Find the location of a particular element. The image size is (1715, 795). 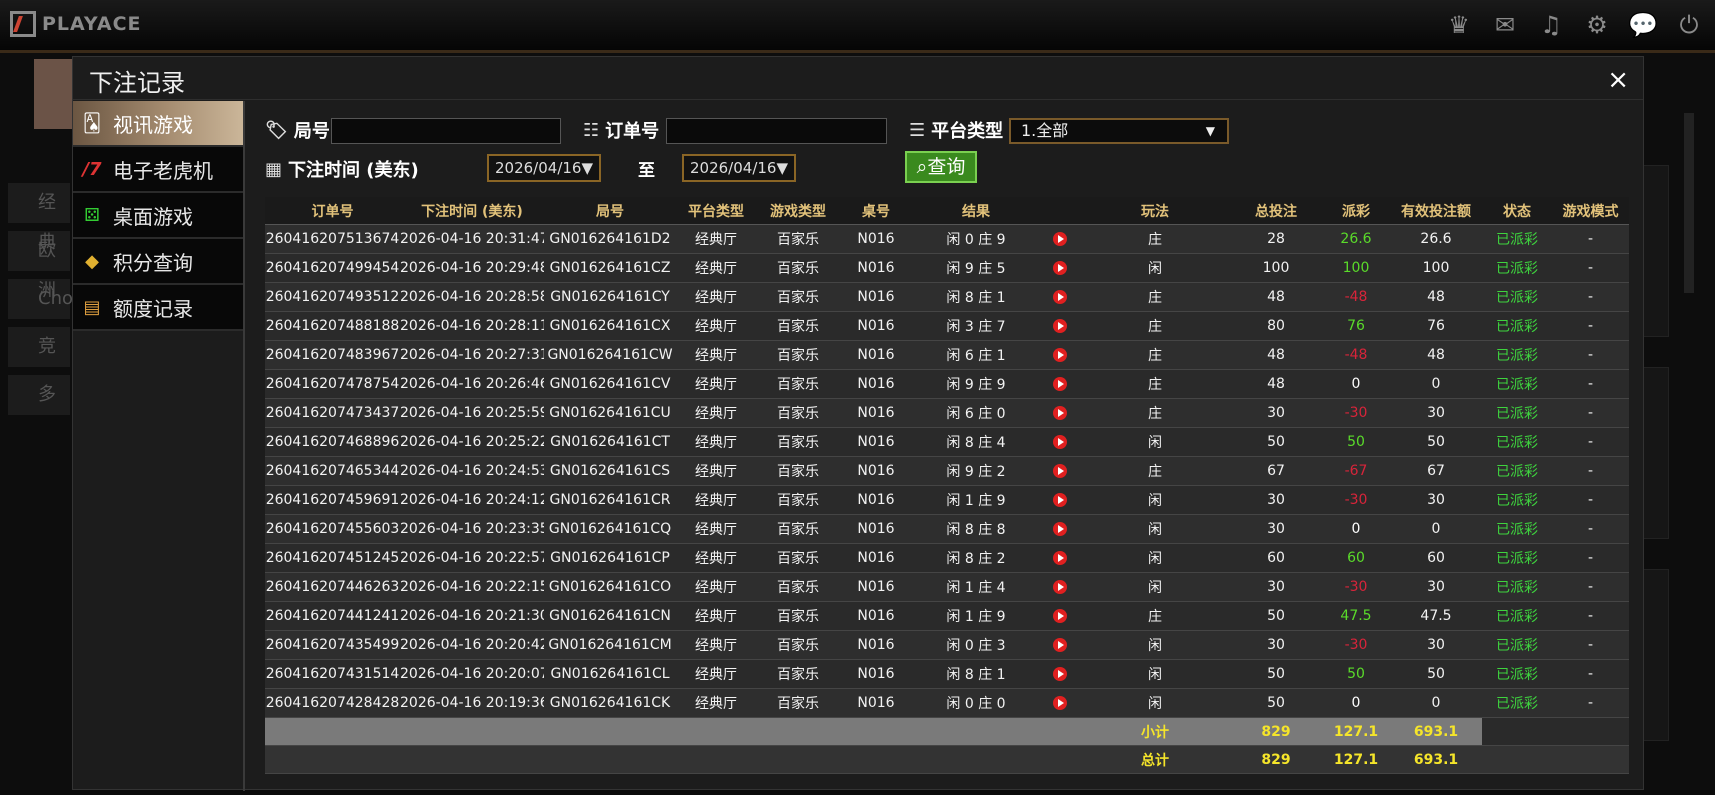

column-header: 游戏类型 is located at coordinates (798, 211).